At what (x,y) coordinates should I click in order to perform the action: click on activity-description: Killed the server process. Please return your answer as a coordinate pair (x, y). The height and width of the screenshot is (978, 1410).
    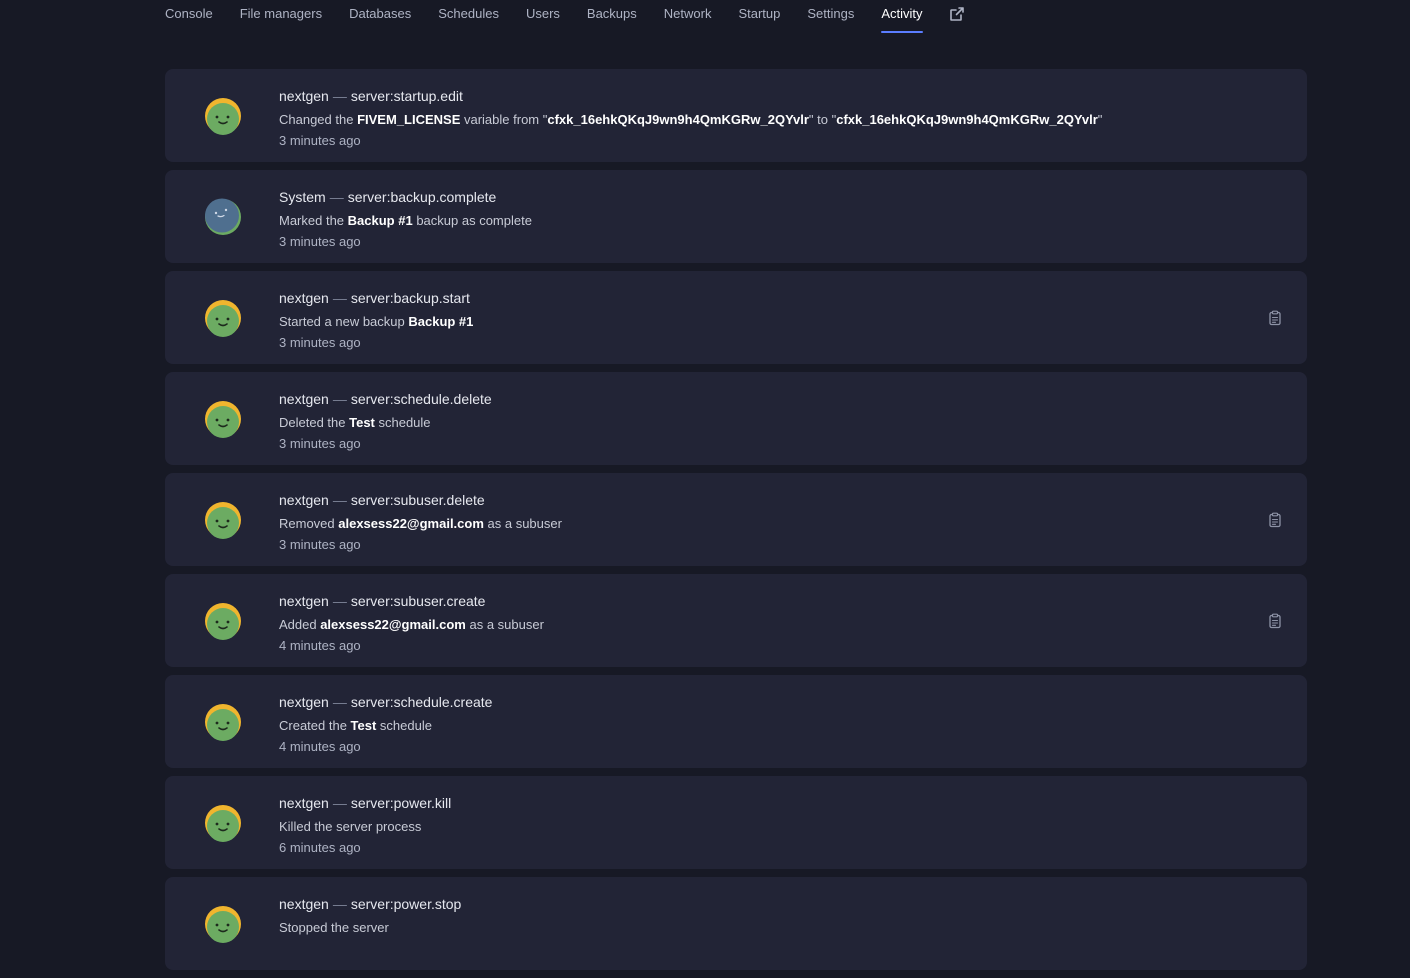
    Looking at the image, I should click on (365, 827).